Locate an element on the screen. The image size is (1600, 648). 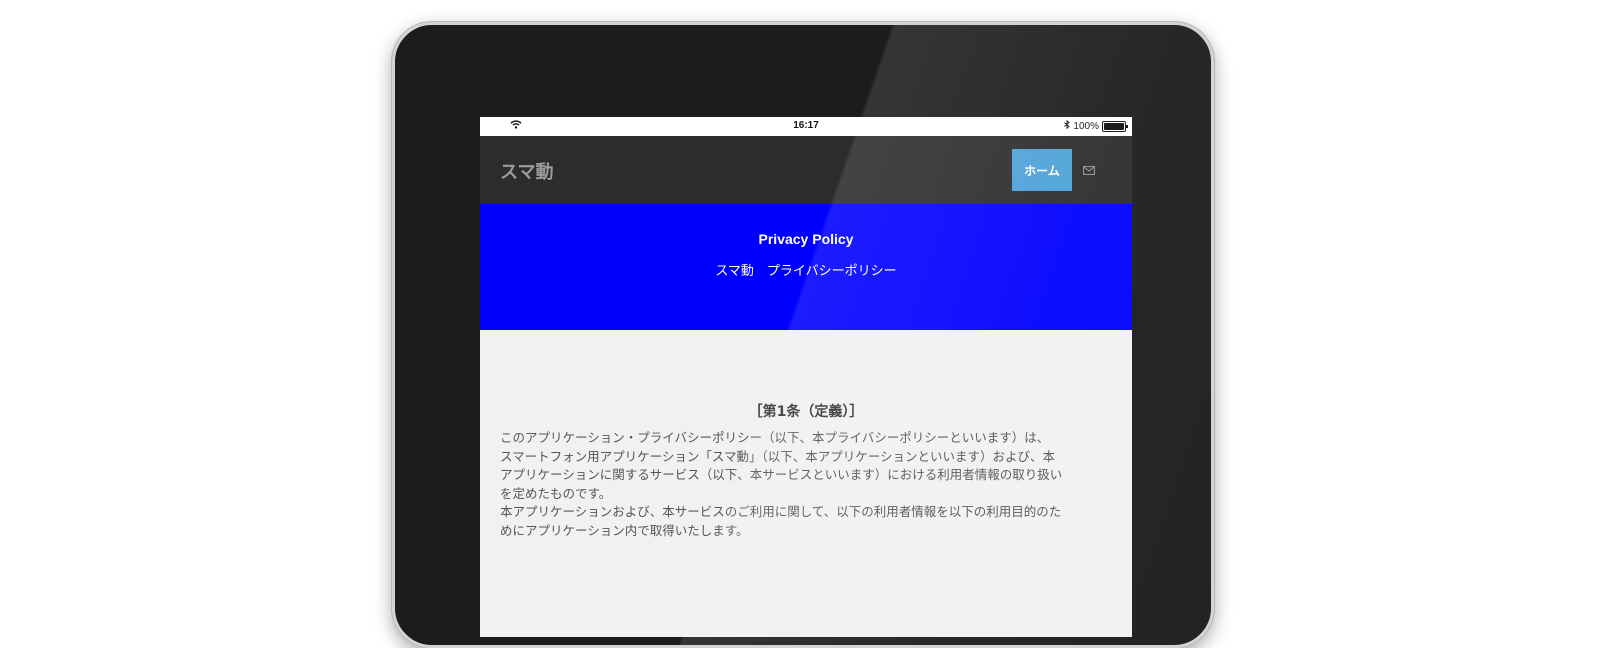
envelope-icon is located at coordinates (1089, 170).